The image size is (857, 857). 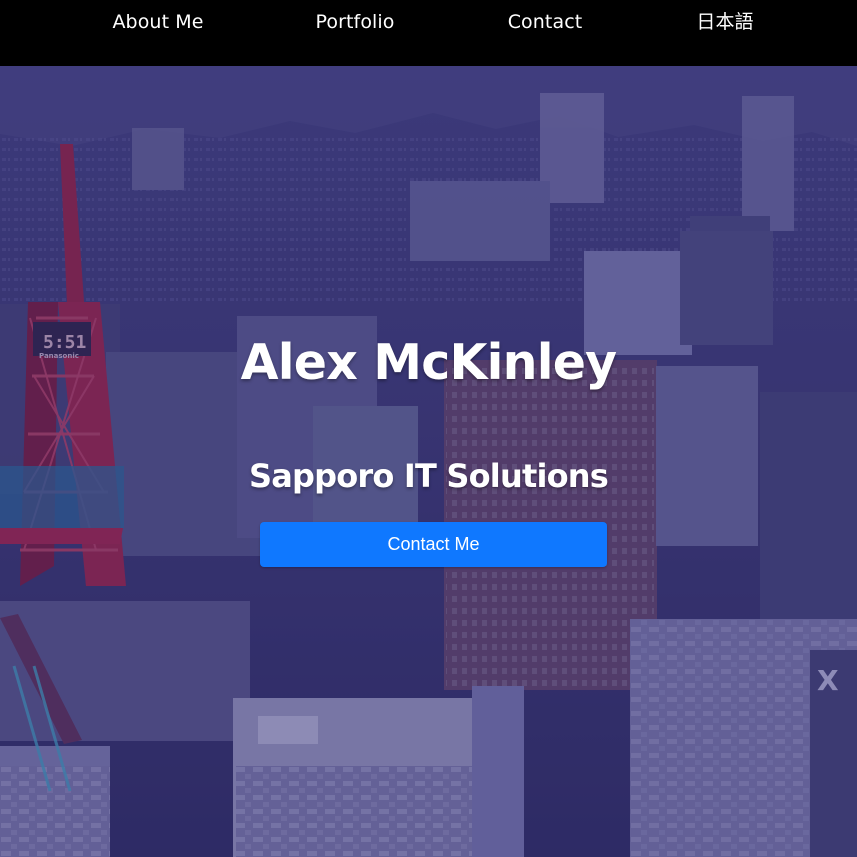 What do you see at coordinates (428, 33) in the screenshot?
I see `top-navigation: About Me Portfolio Contact 日本語` at bounding box center [428, 33].